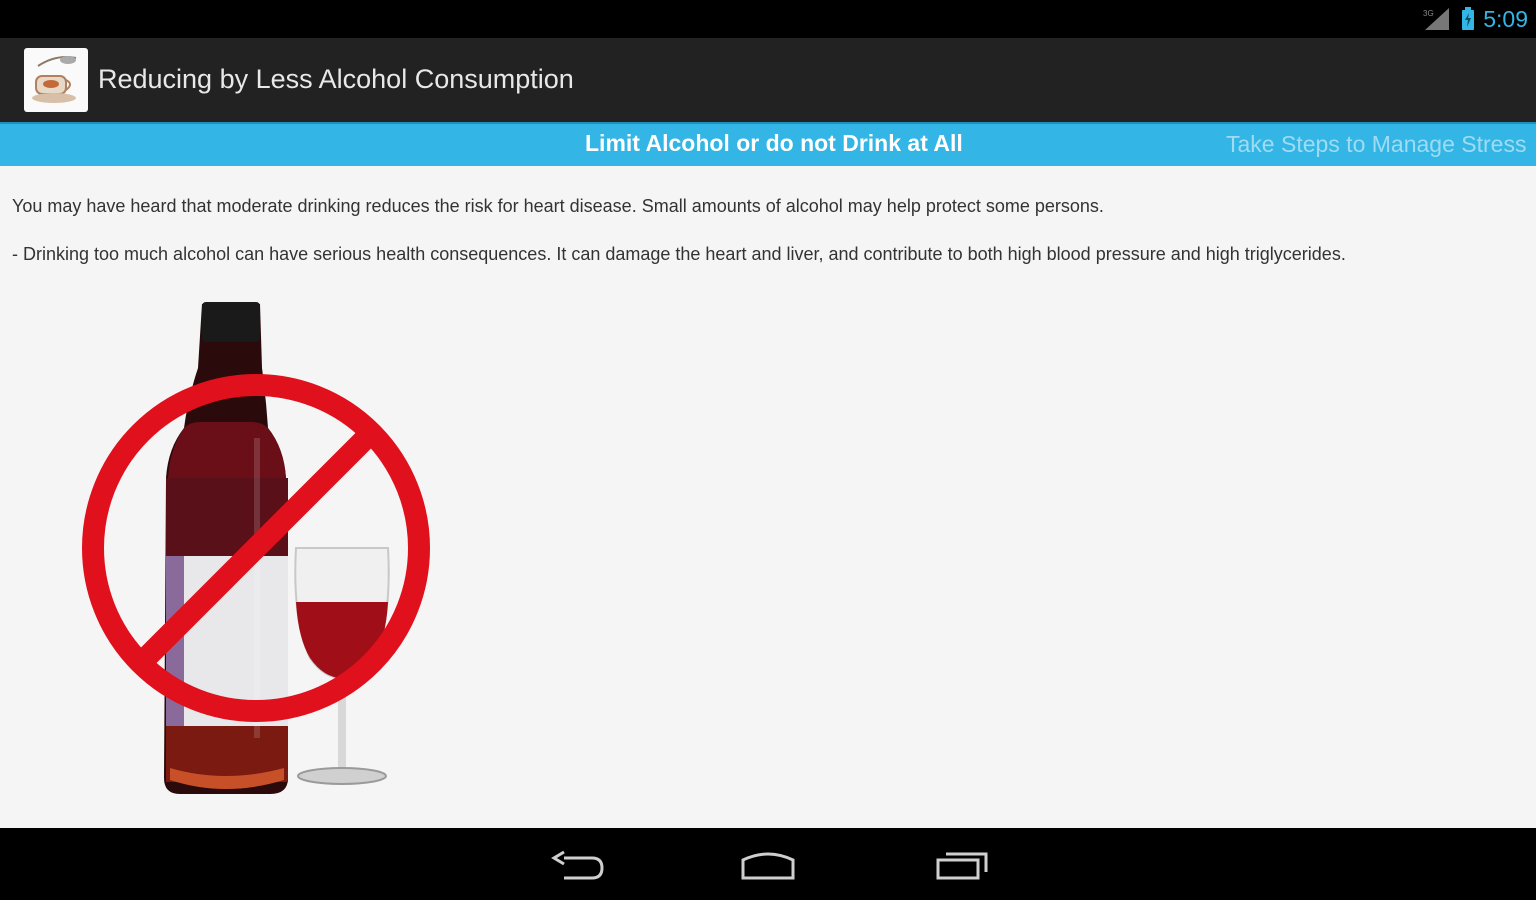  What do you see at coordinates (579, 866) in the screenshot?
I see `back-icon` at bounding box center [579, 866].